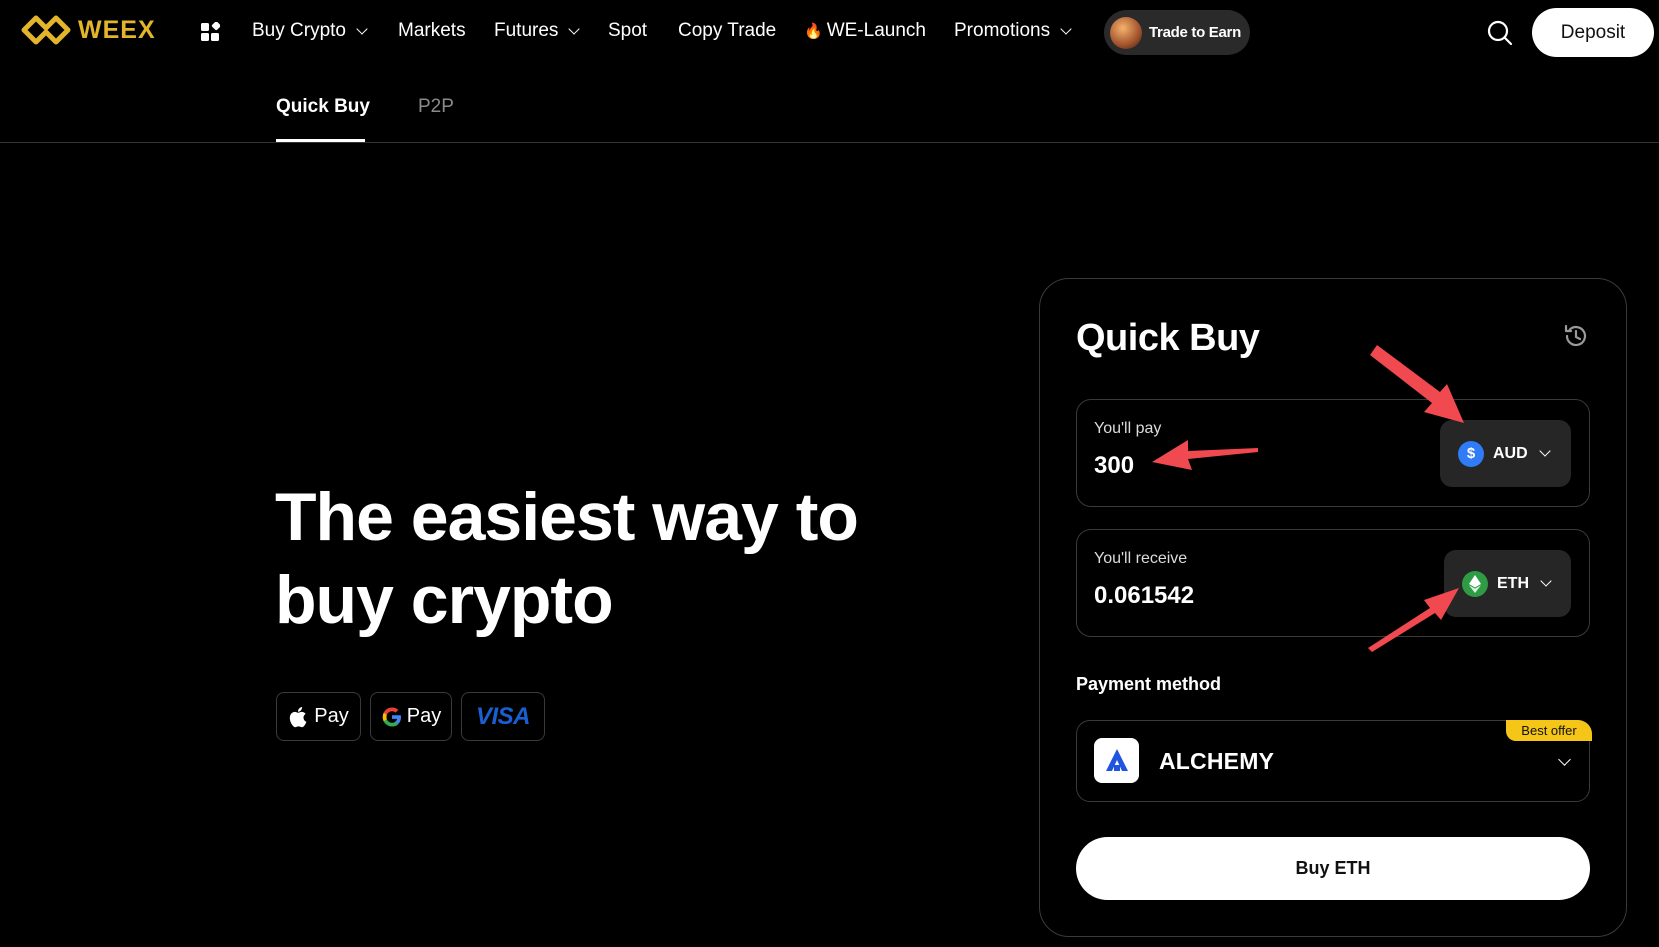 The height and width of the screenshot is (947, 1659). I want to click on visa-text: VISA, so click(503, 716).